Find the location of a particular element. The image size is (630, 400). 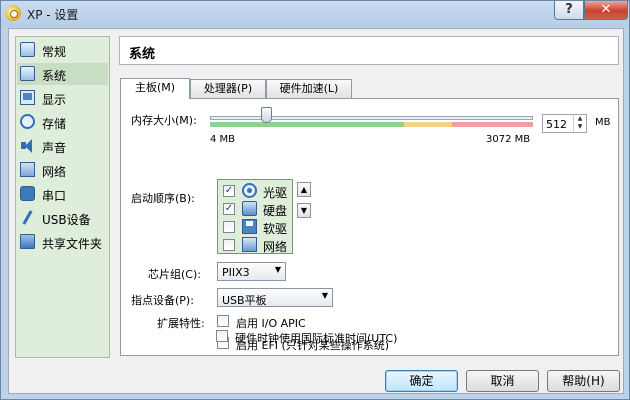

network-icon is located at coordinates (27, 169).